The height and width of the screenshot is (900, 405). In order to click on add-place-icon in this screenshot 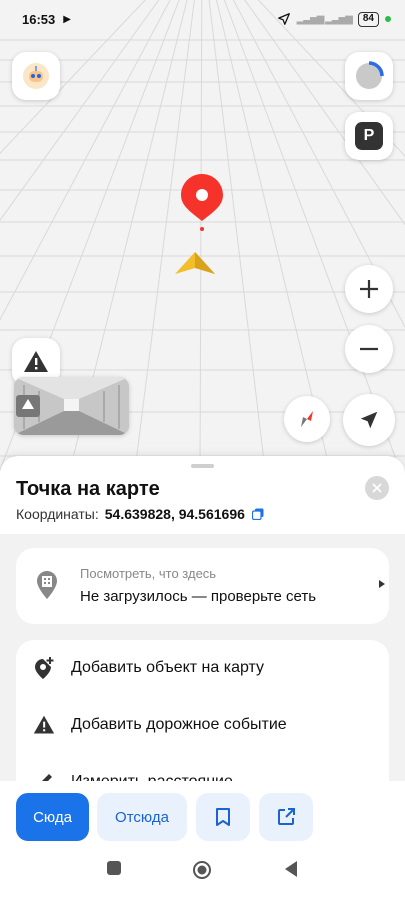, I will do `click(43, 668)`.